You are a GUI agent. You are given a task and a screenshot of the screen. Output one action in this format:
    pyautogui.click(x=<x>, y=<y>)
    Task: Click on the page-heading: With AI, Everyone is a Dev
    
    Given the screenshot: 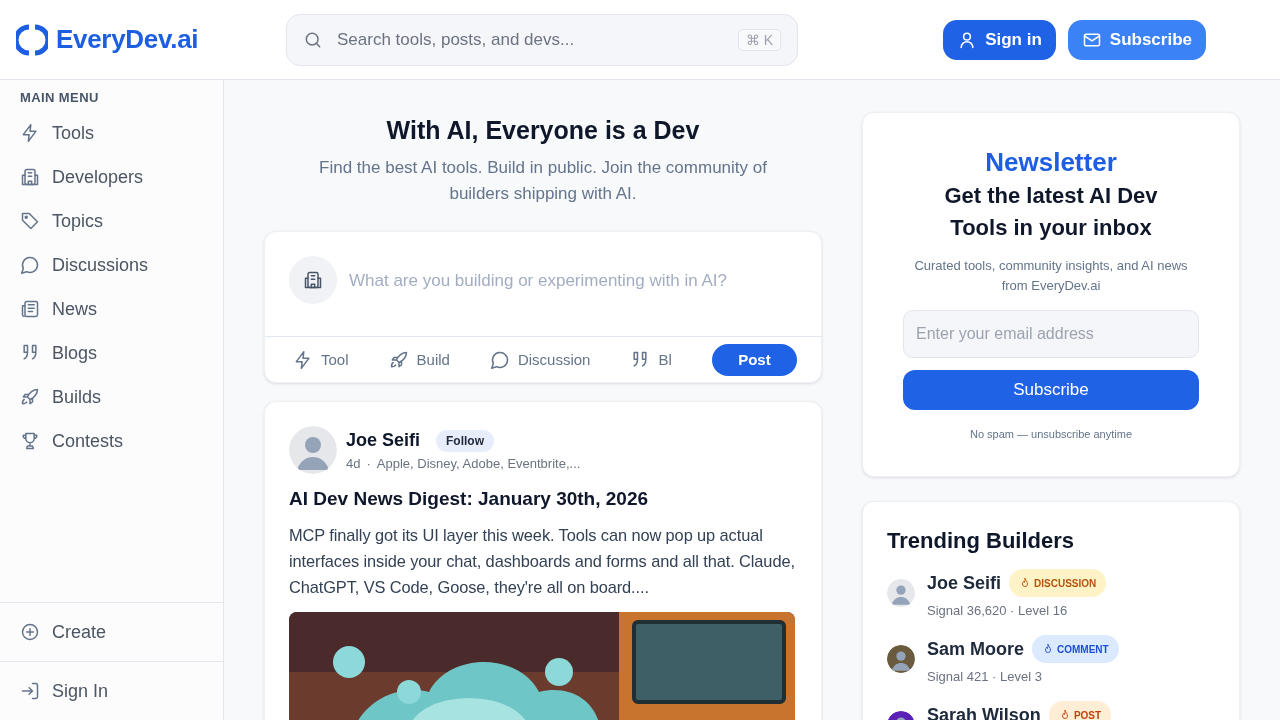 What is the action you would take?
    pyautogui.click(x=543, y=130)
    